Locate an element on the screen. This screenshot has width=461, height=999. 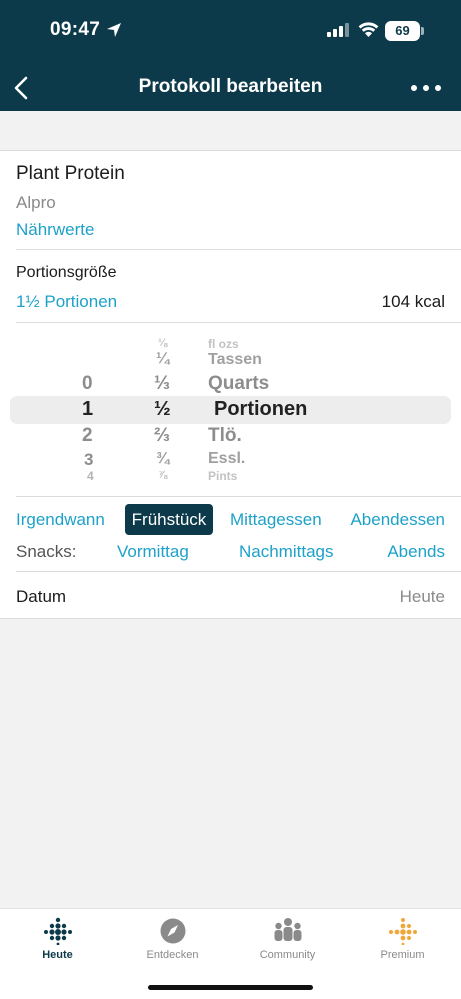
snacks-label: Snacks: is located at coordinates (46, 551).